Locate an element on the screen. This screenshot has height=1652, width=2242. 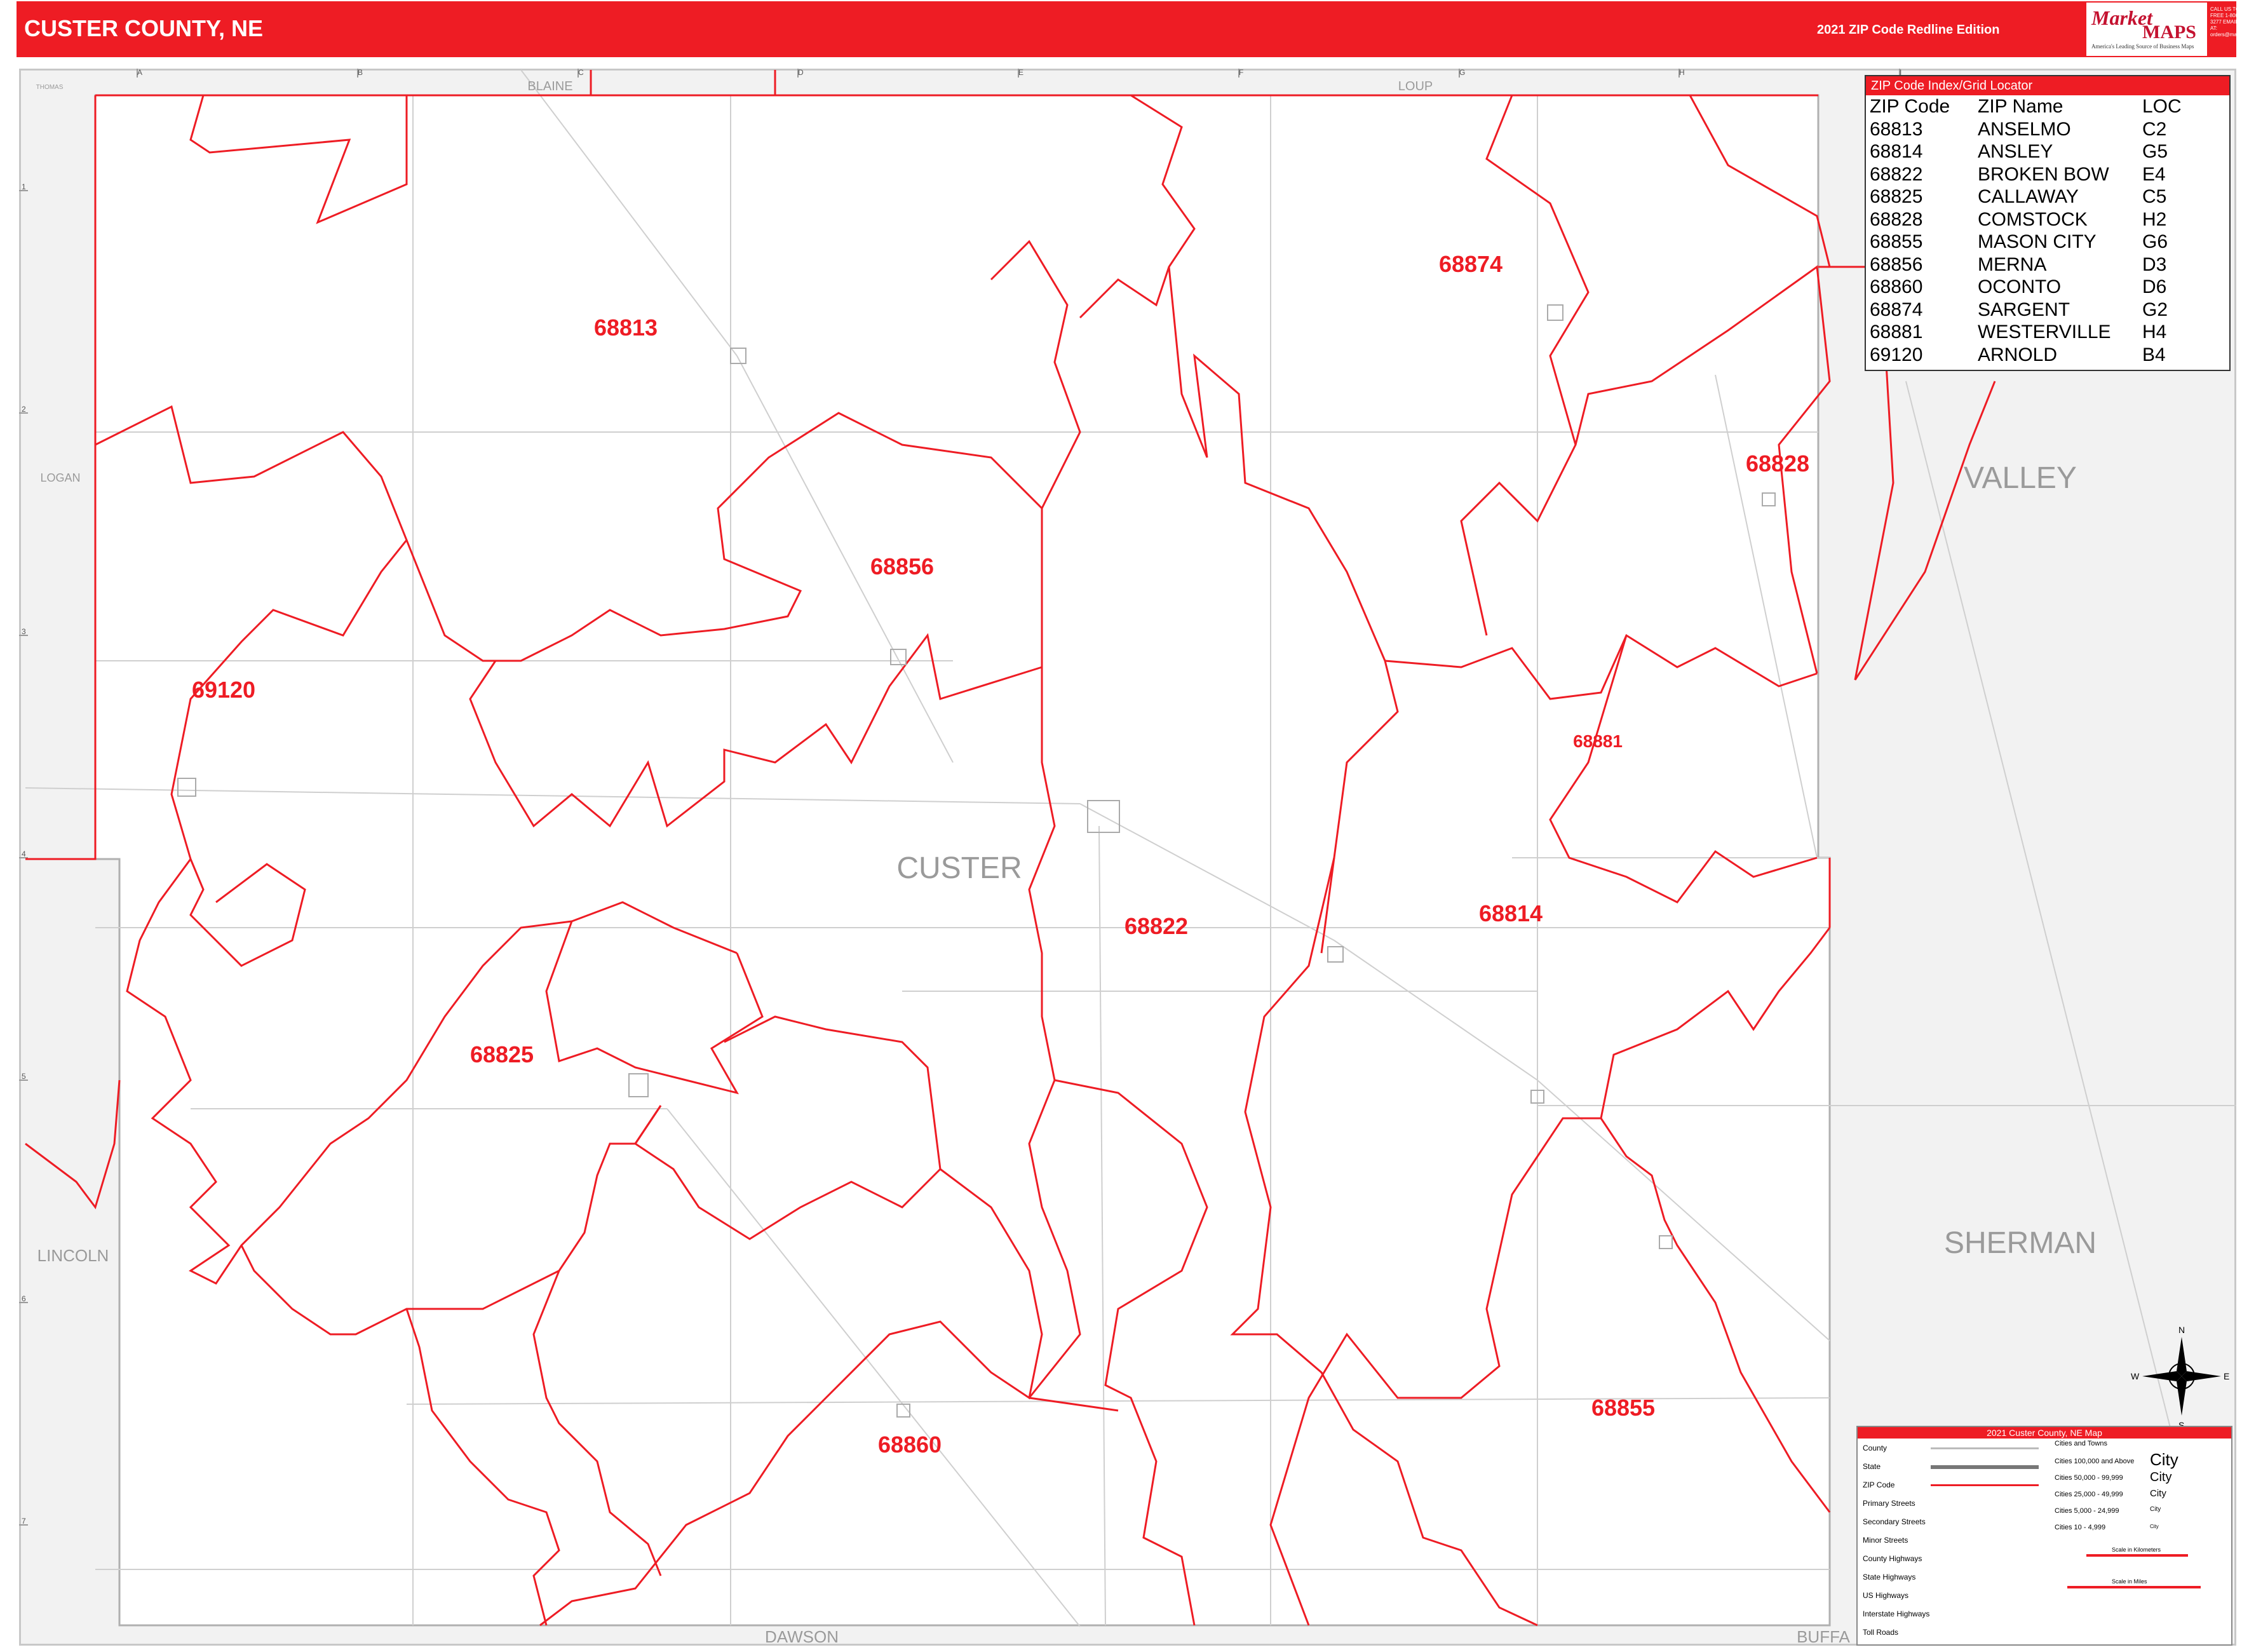
legend-interstate: Interstate Highways is located at coordinates (1896, 1614).